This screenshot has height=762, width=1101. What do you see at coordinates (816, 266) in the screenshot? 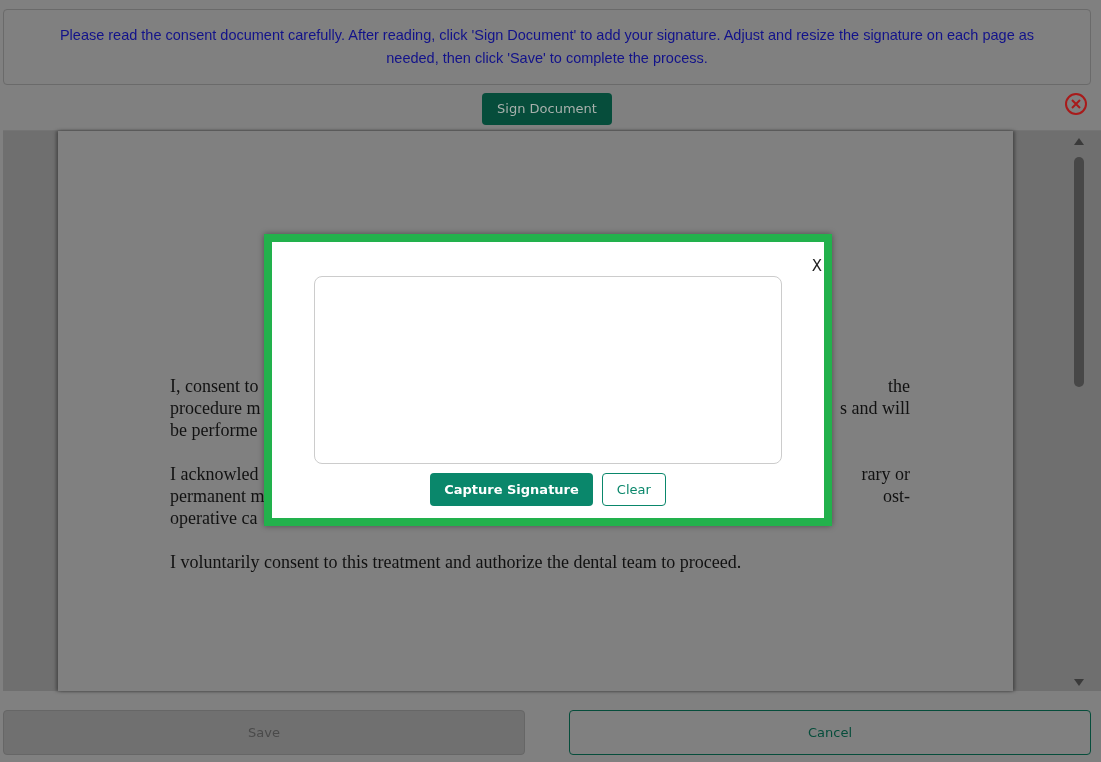
I see `close-button: X` at bounding box center [816, 266].